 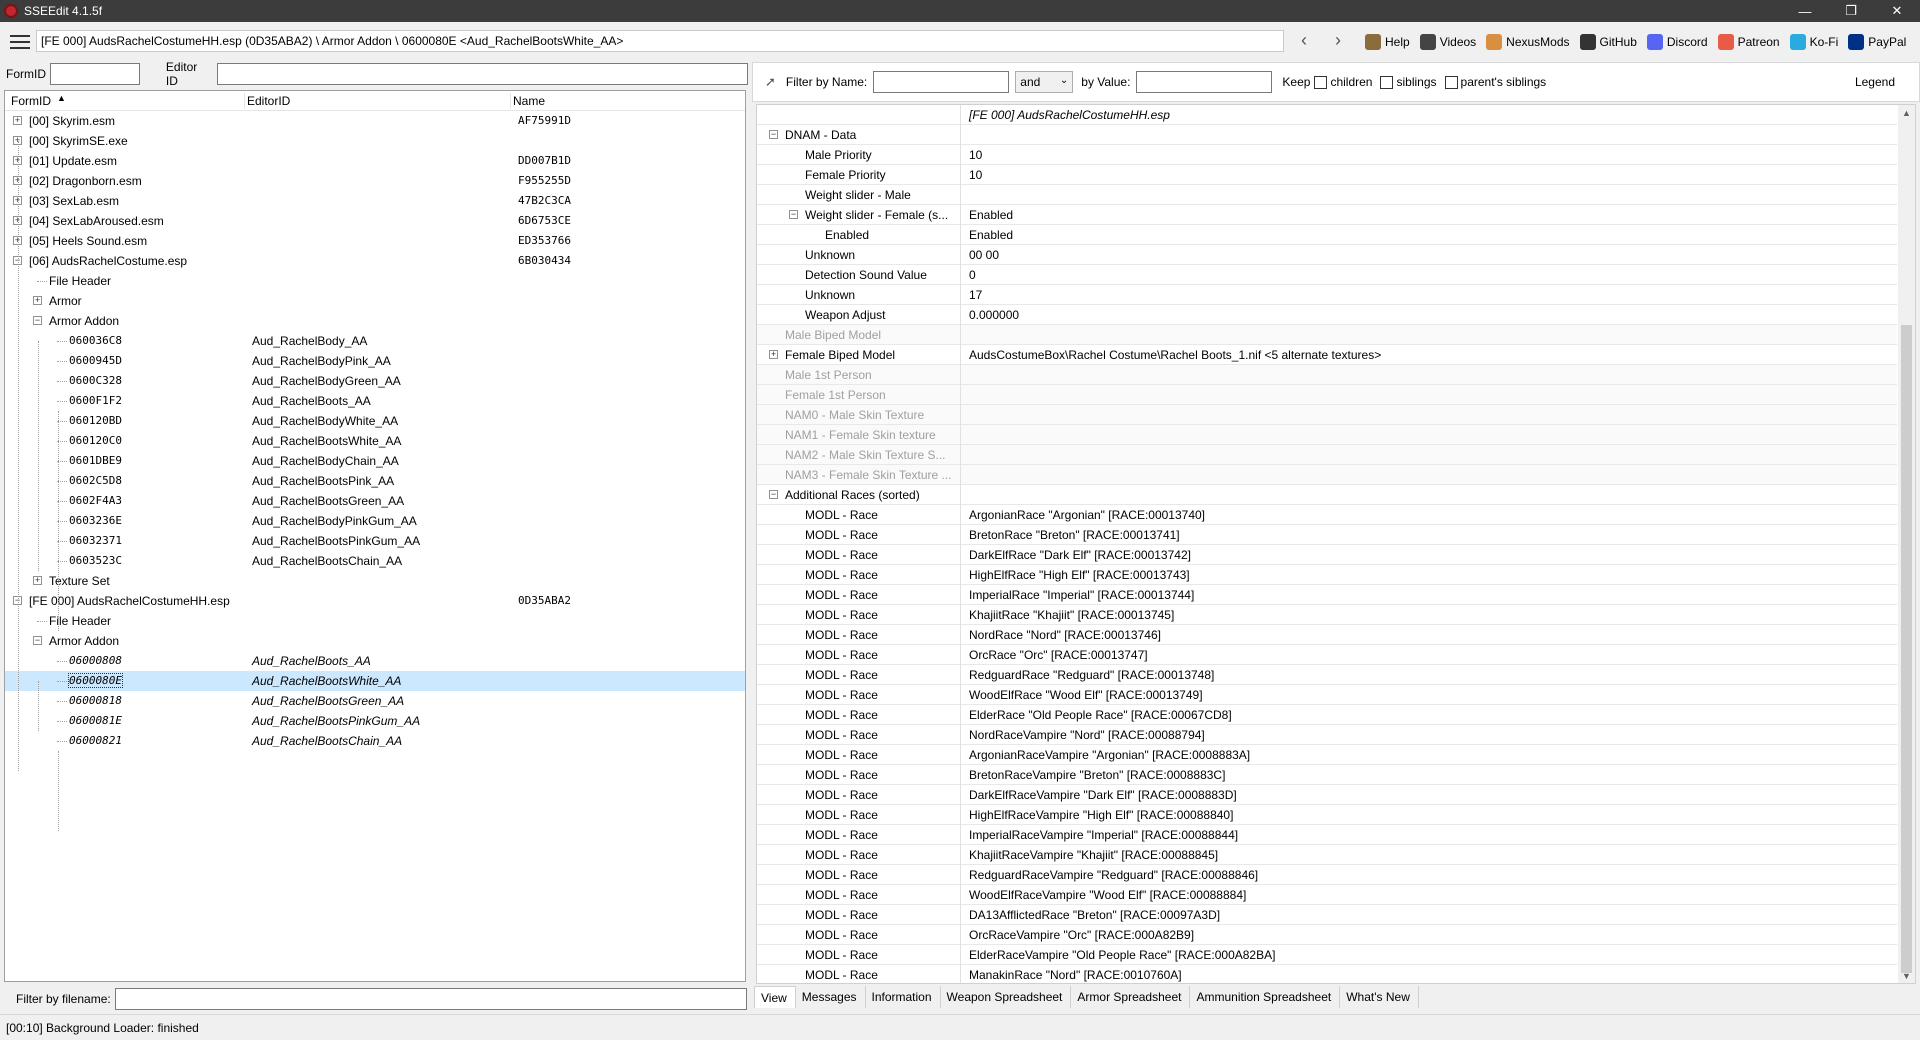 I want to click on tree-row: File Header, so click(x=375, y=281).